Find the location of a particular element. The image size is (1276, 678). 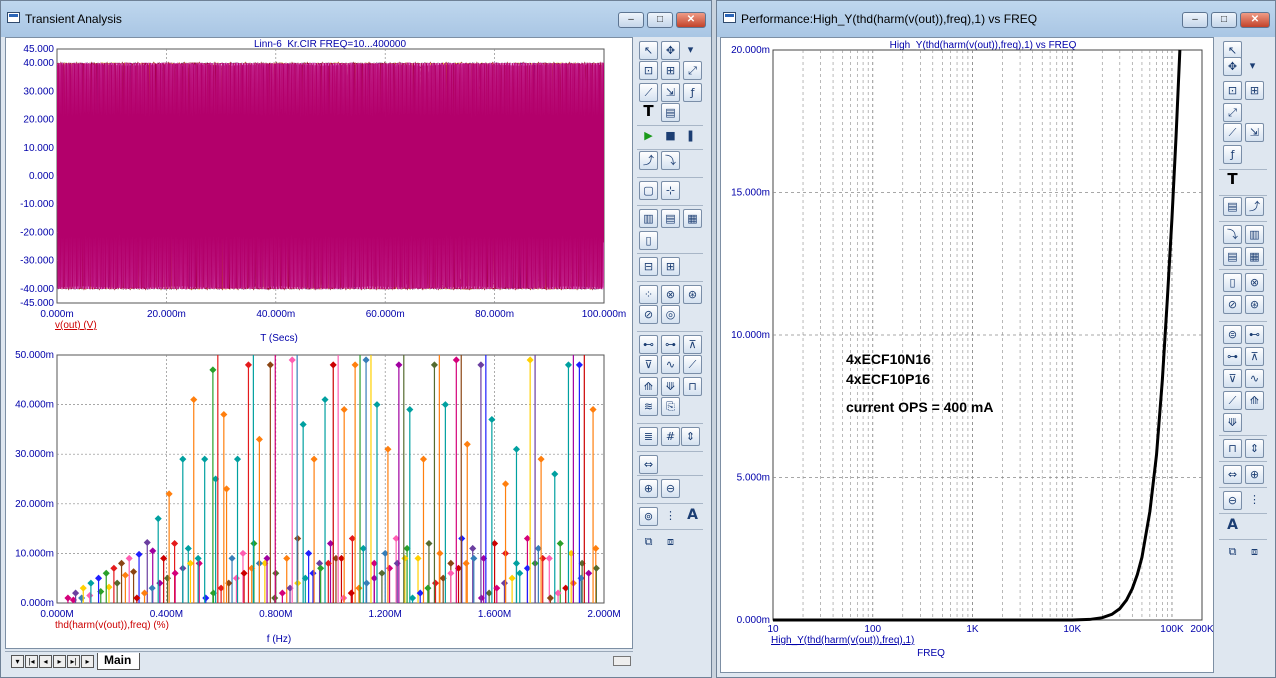

tab-main: Main is located at coordinates (119, 661).